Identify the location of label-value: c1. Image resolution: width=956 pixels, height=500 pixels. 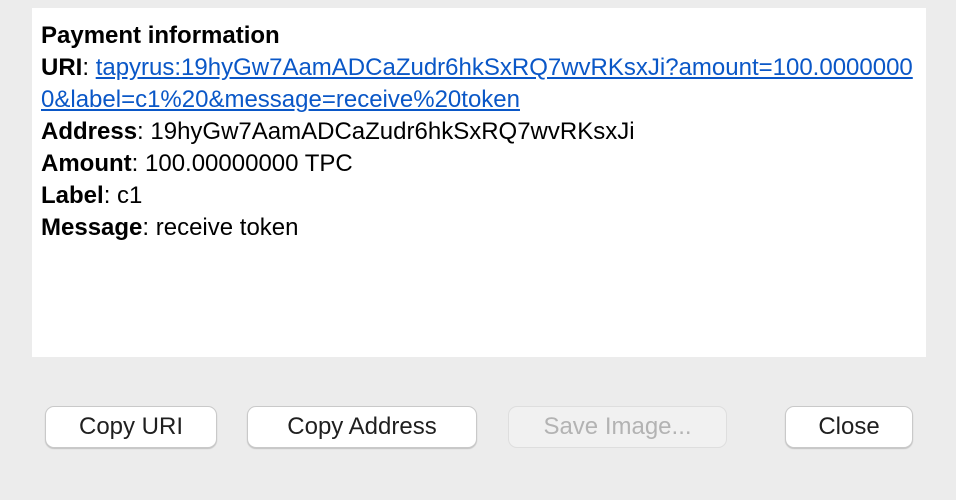
(130, 195).